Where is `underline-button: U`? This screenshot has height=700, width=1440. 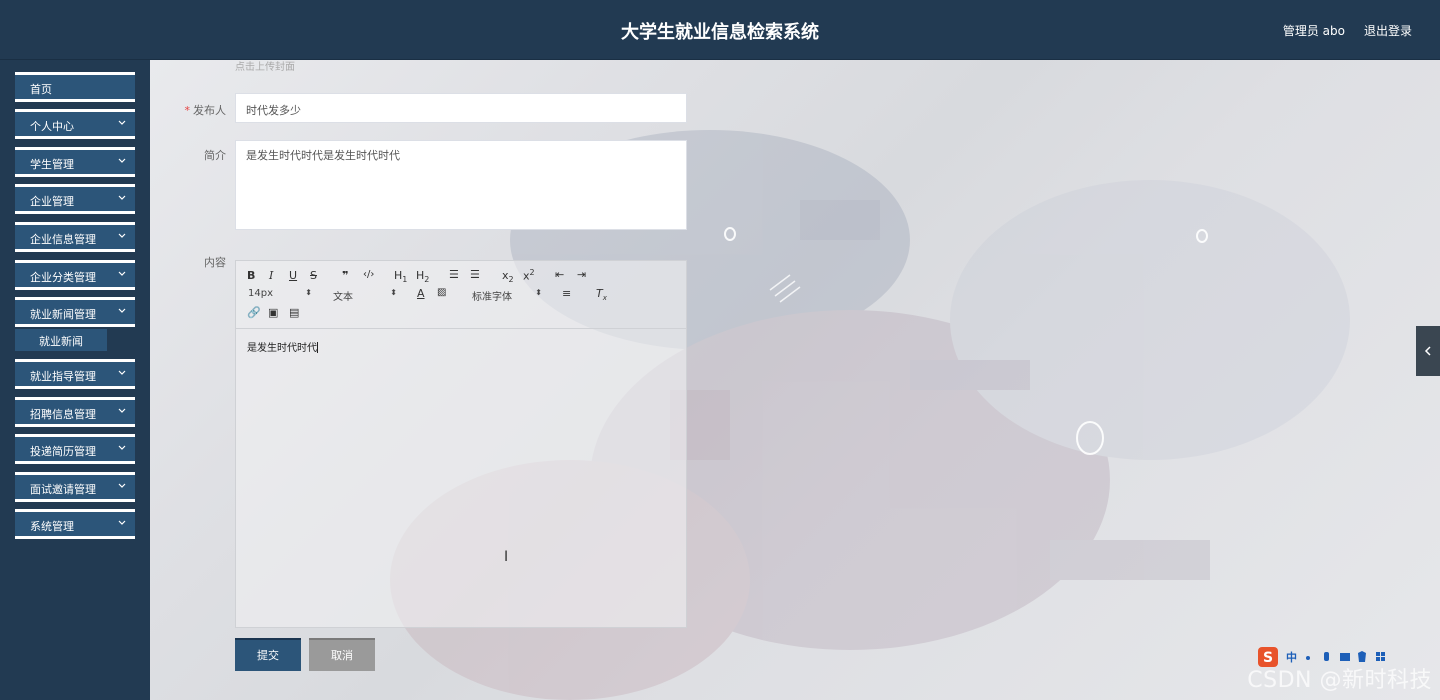
underline-button: U is located at coordinates (293, 275).